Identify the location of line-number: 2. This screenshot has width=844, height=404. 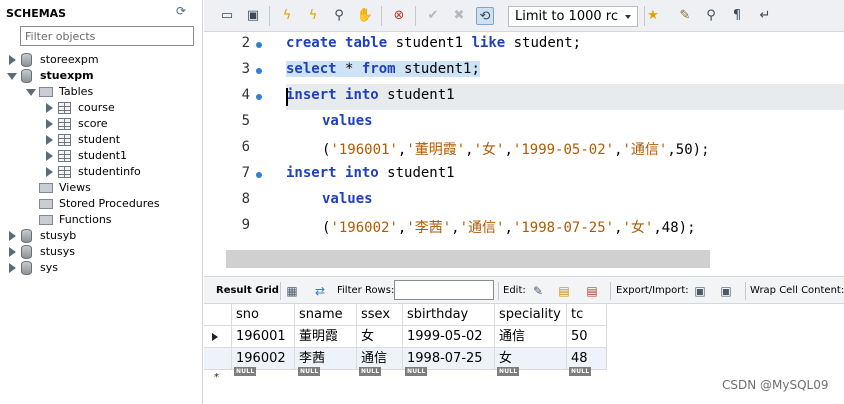
(245, 43).